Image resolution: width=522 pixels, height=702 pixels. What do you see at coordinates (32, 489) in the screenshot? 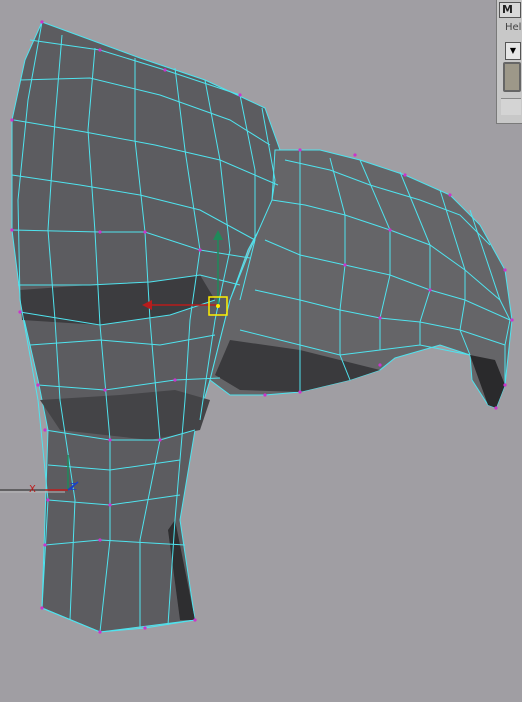
I see `x-axis-label: X` at bounding box center [32, 489].